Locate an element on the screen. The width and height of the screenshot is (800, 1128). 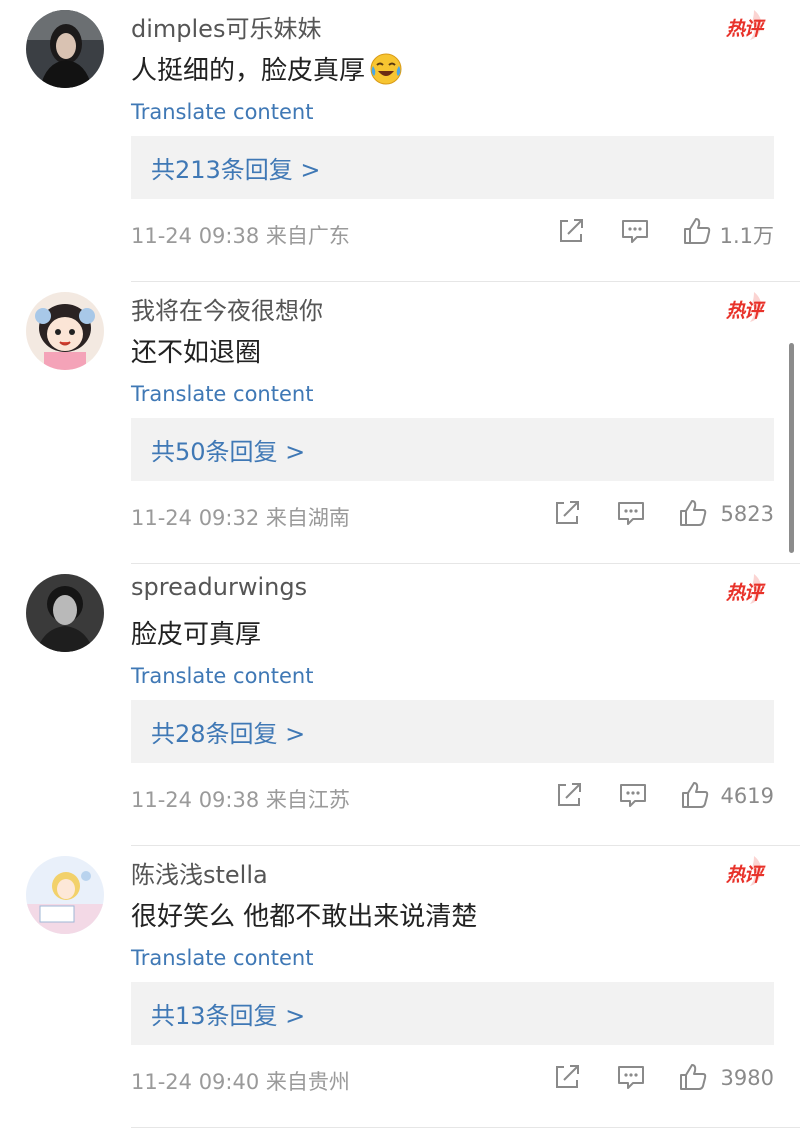
timestamp-location: 11-24 09:38 来自江苏 is located at coordinates (240, 800).